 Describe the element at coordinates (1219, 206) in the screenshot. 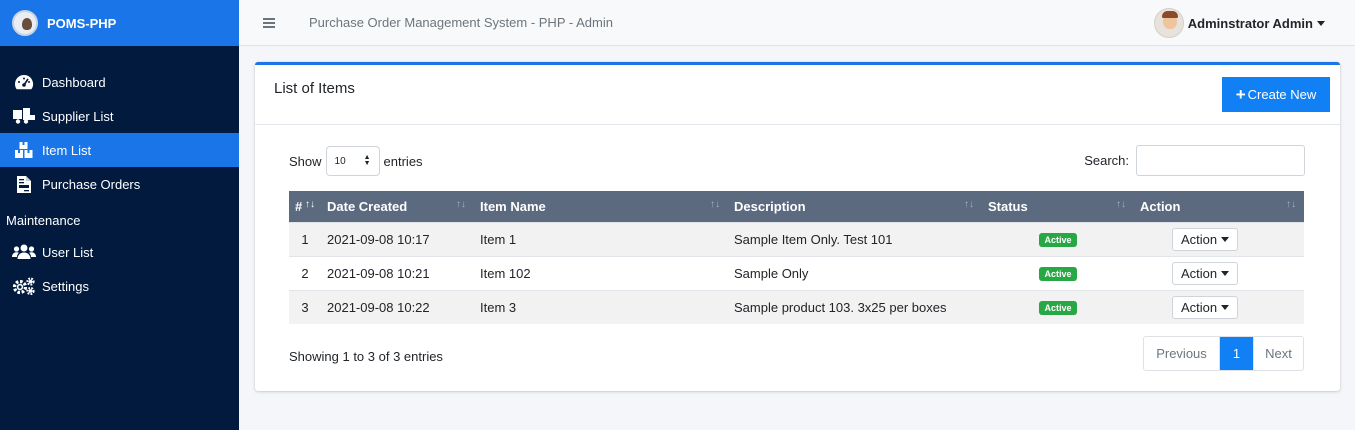

I see `column-header-action: Action ↑↓` at that location.